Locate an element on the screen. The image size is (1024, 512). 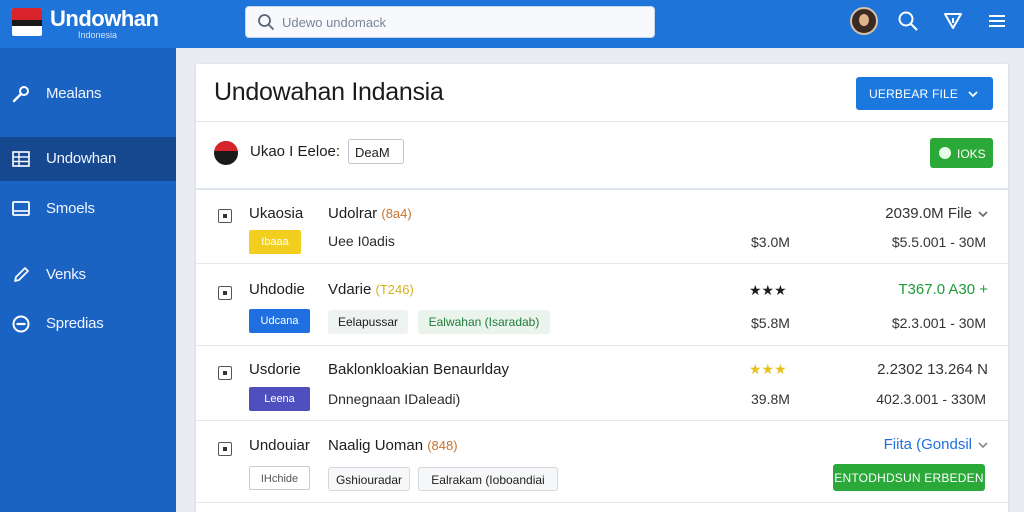
row-tag: Udcana is located at coordinates (279, 321).